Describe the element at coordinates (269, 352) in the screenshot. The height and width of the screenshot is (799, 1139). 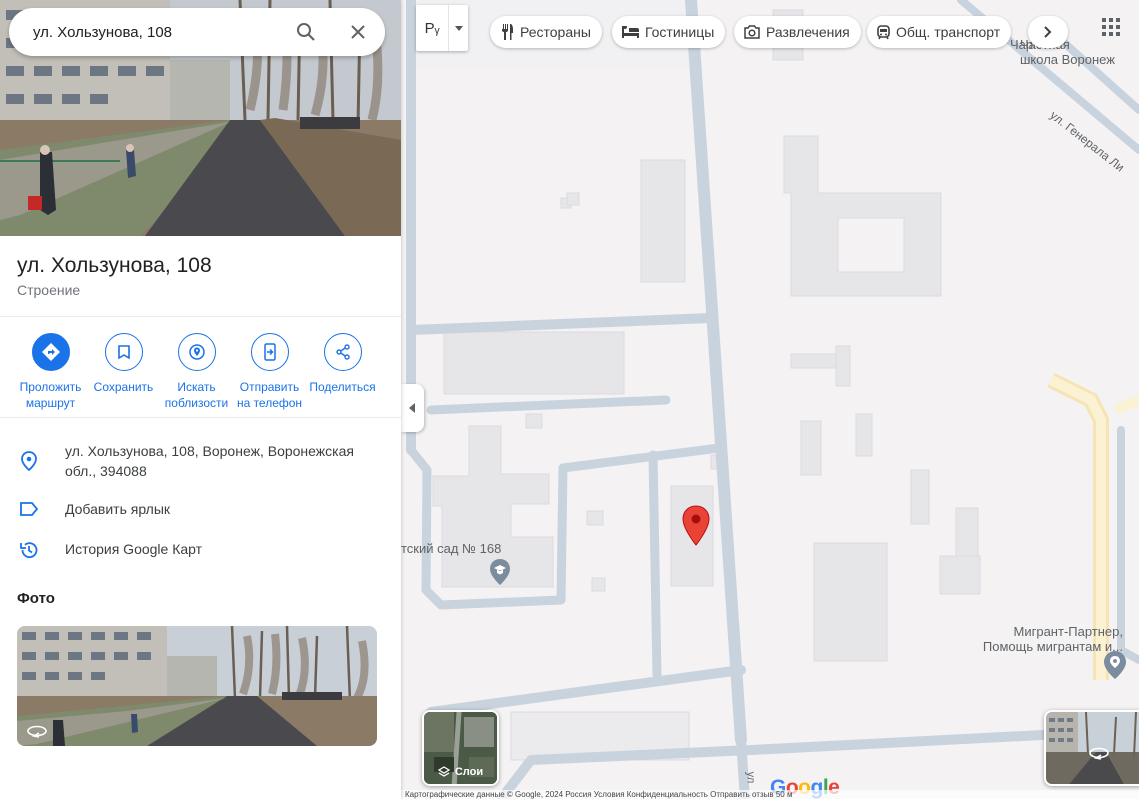
I see `send-to-phone-icon` at that location.